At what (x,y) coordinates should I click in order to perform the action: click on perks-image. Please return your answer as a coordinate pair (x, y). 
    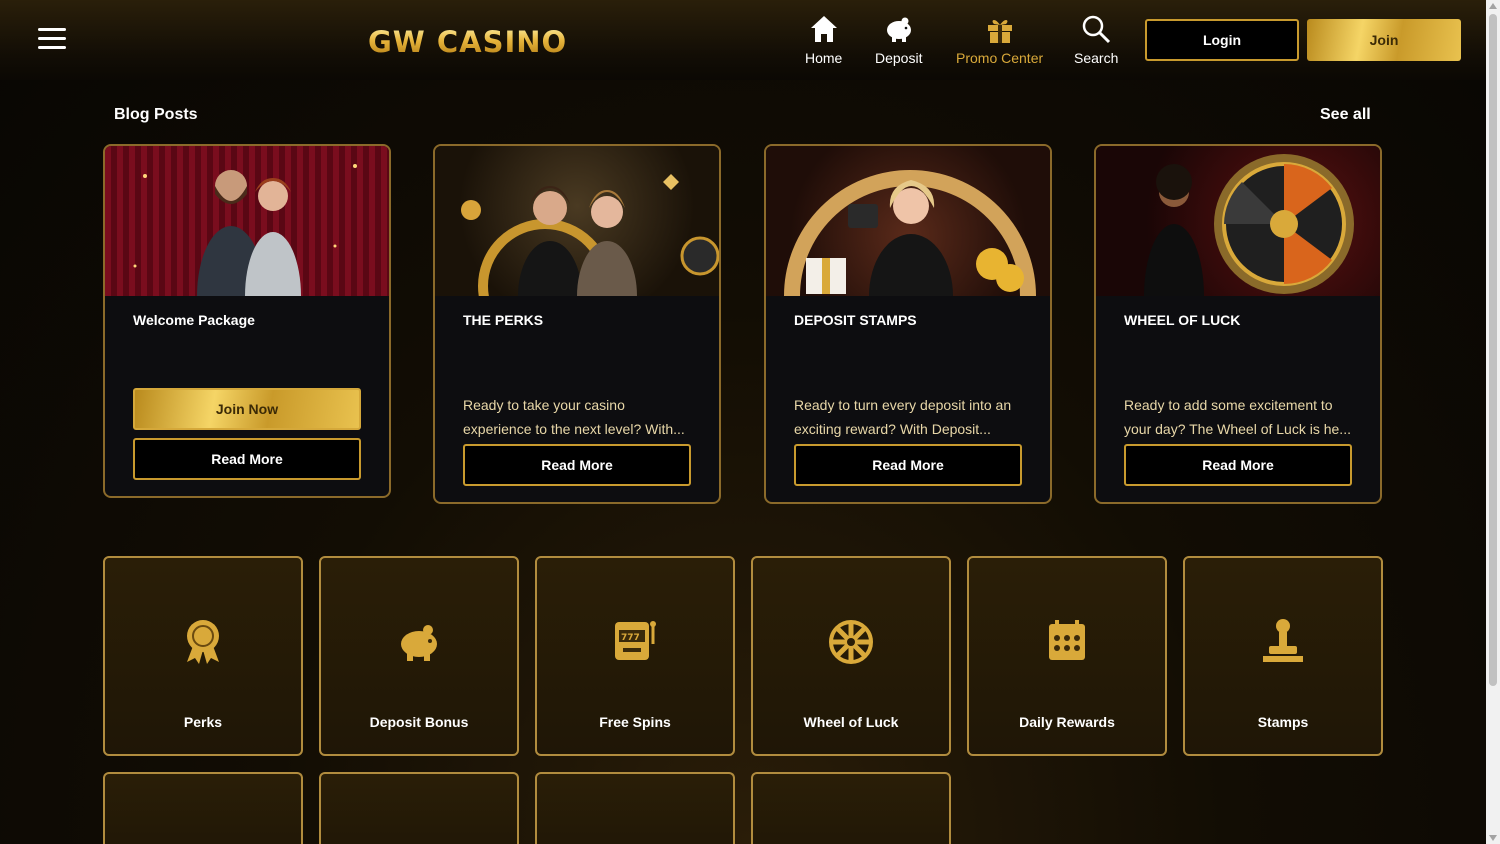
    Looking at the image, I should click on (577, 221).